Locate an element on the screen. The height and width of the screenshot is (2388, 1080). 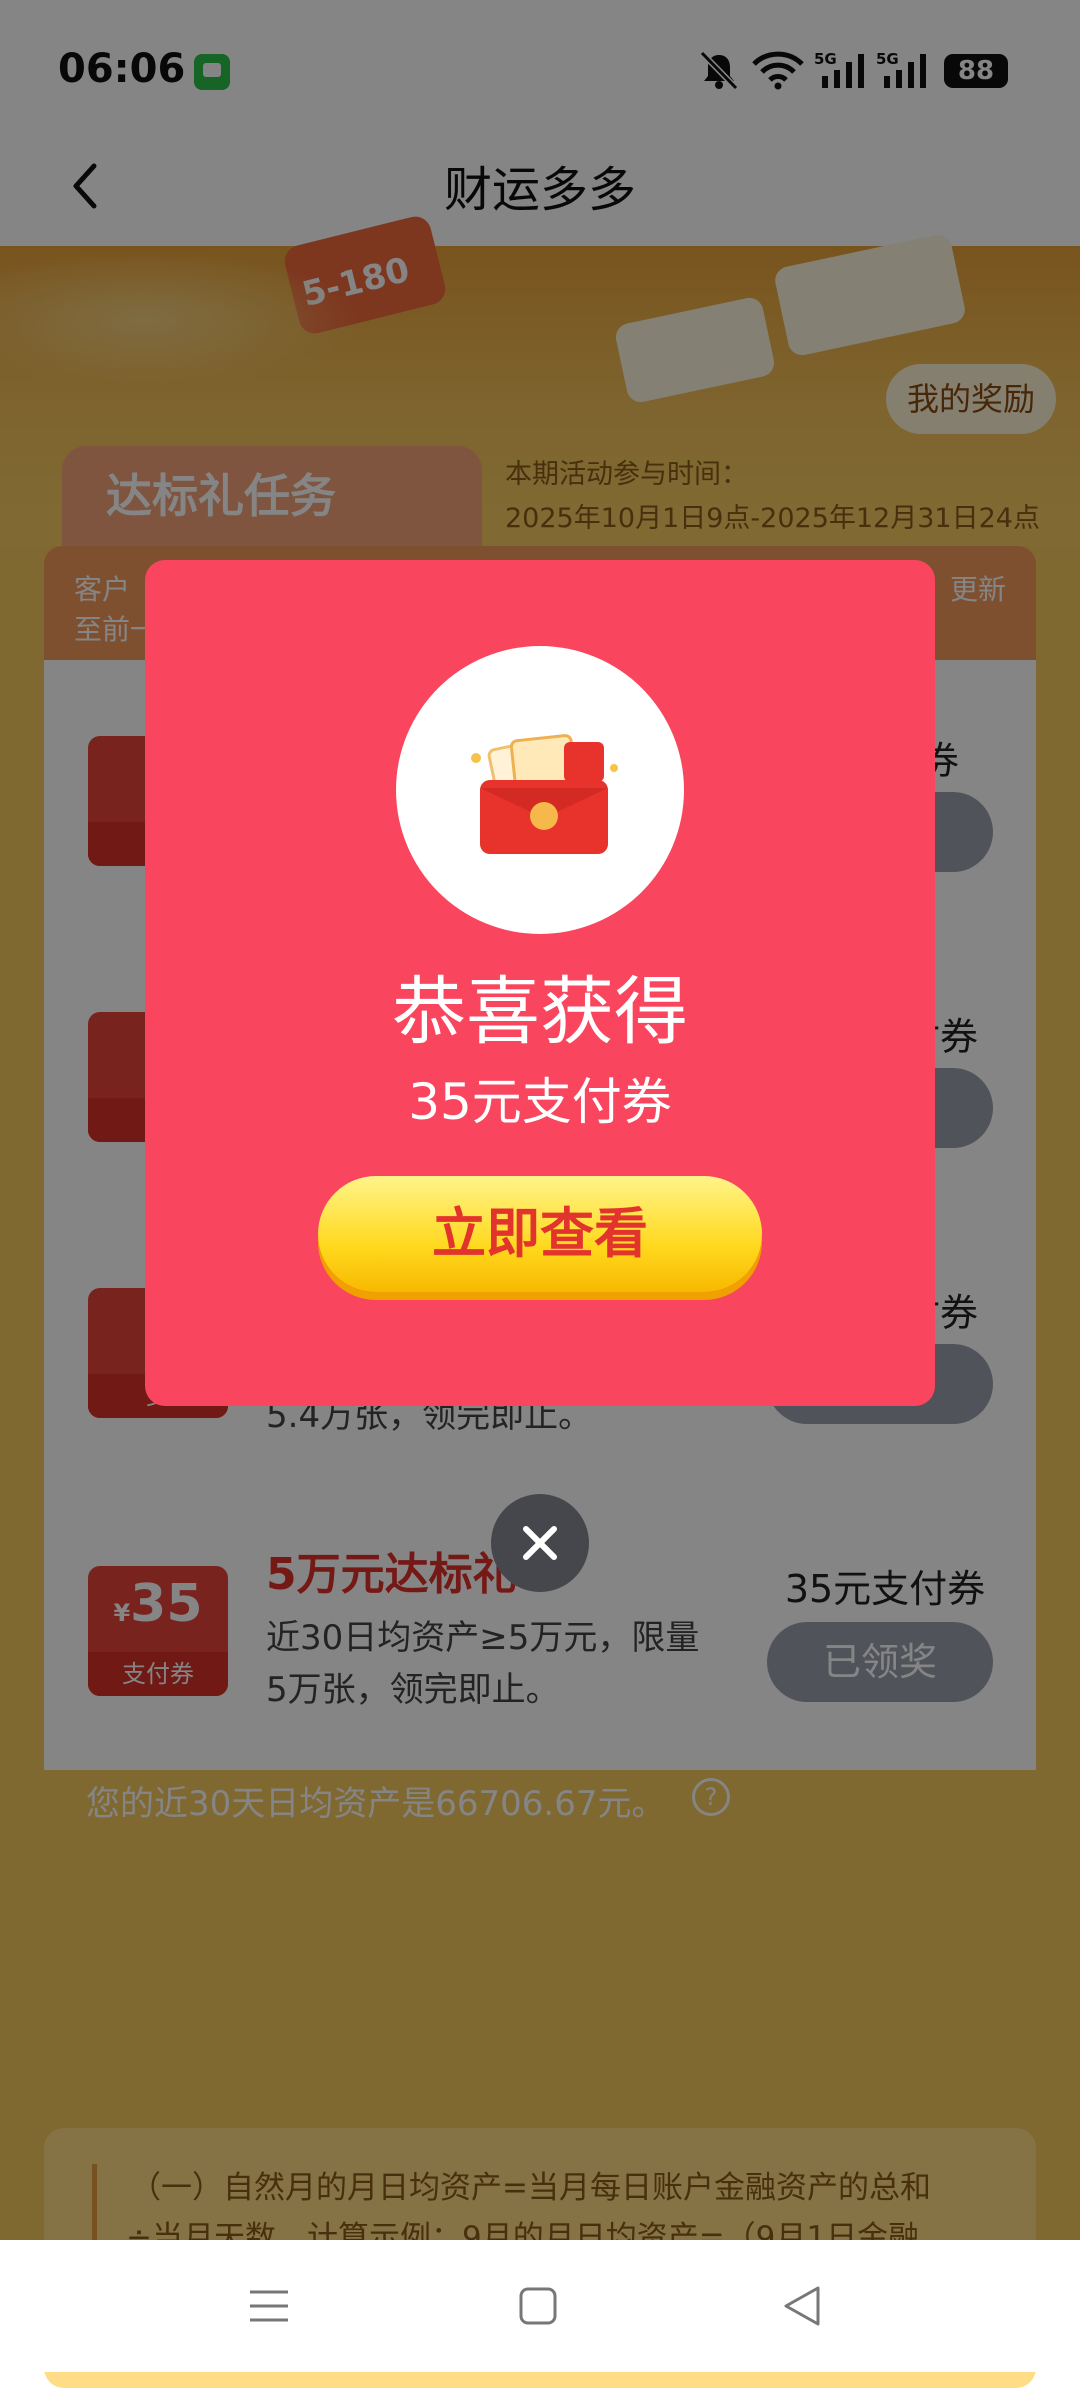
prize-text: 35元支付券 is located at coordinates (540, 1102).